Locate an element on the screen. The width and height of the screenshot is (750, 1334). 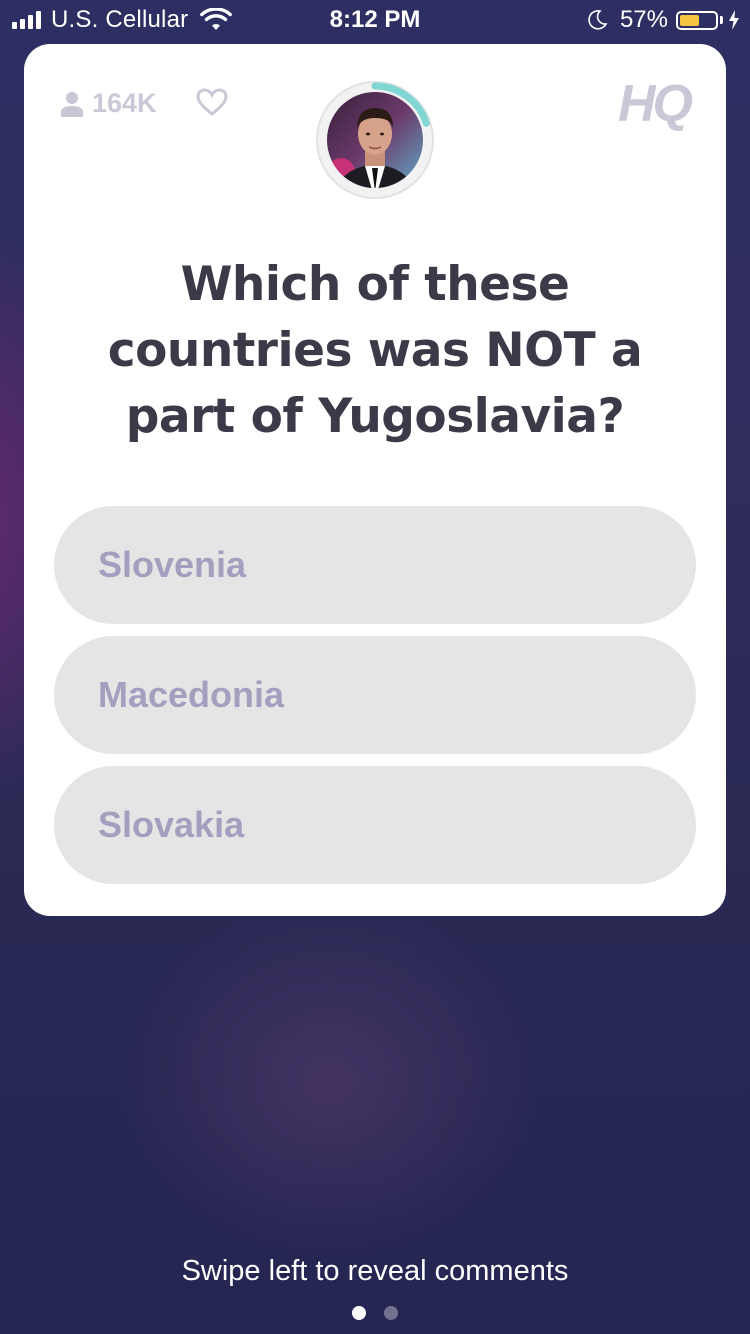
battery-icon is located at coordinates (697, 20).